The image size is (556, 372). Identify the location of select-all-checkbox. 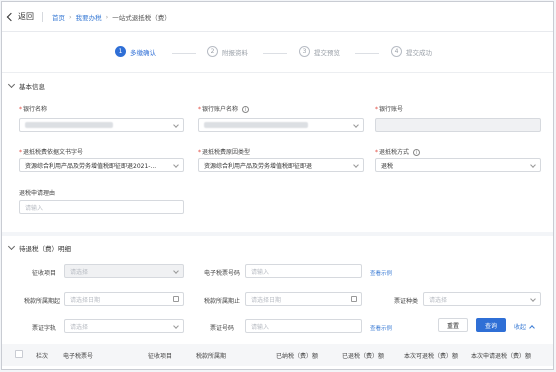
(19, 354).